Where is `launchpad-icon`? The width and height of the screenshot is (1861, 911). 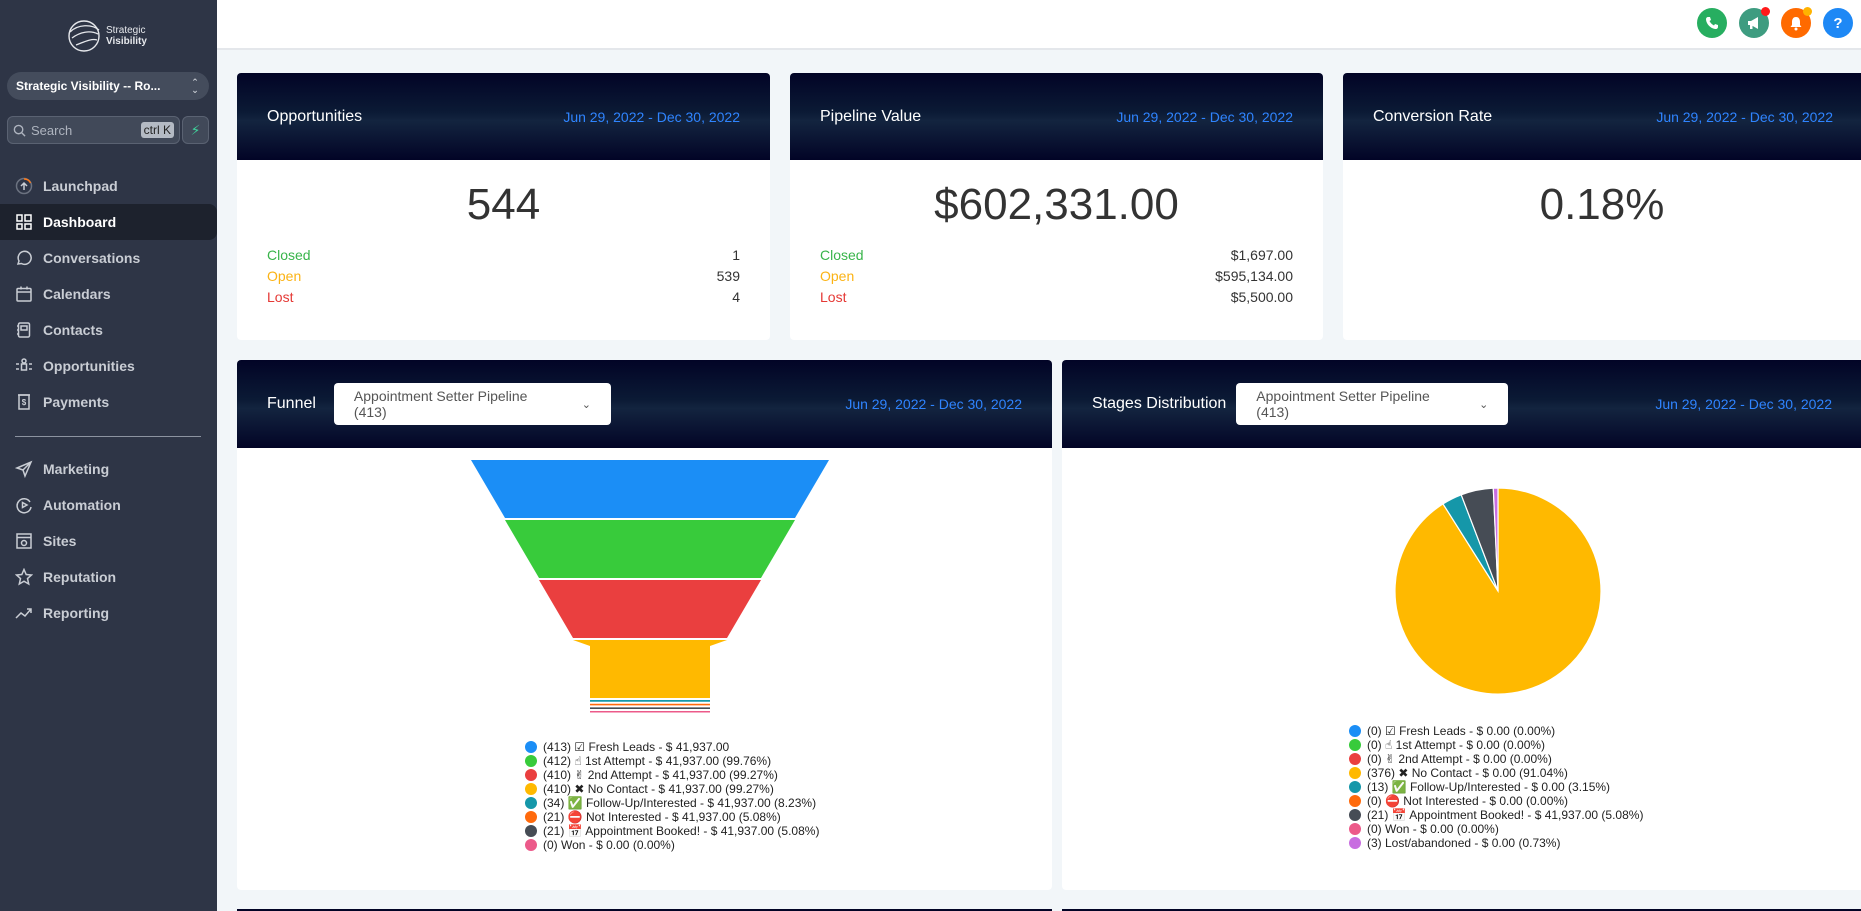 launchpad-icon is located at coordinates (24, 186).